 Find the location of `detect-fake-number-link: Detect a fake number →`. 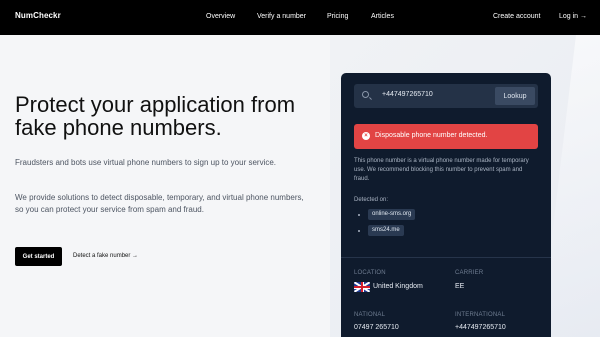

detect-fake-number-link: Detect a fake number → is located at coordinates (105, 256).